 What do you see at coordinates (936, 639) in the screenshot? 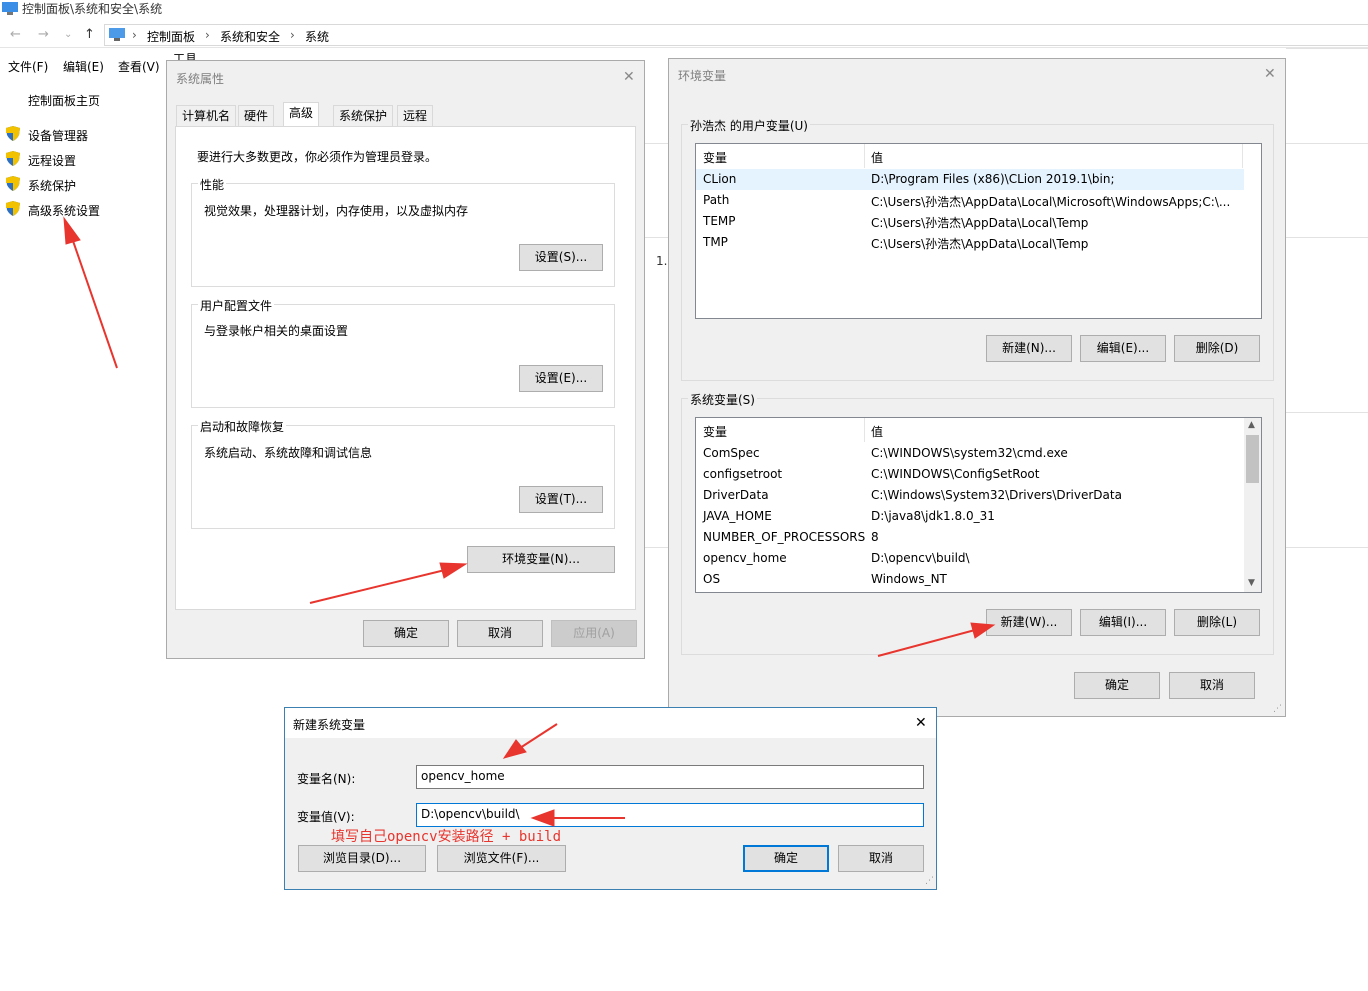
I see `arrow-to-new-button` at bounding box center [936, 639].